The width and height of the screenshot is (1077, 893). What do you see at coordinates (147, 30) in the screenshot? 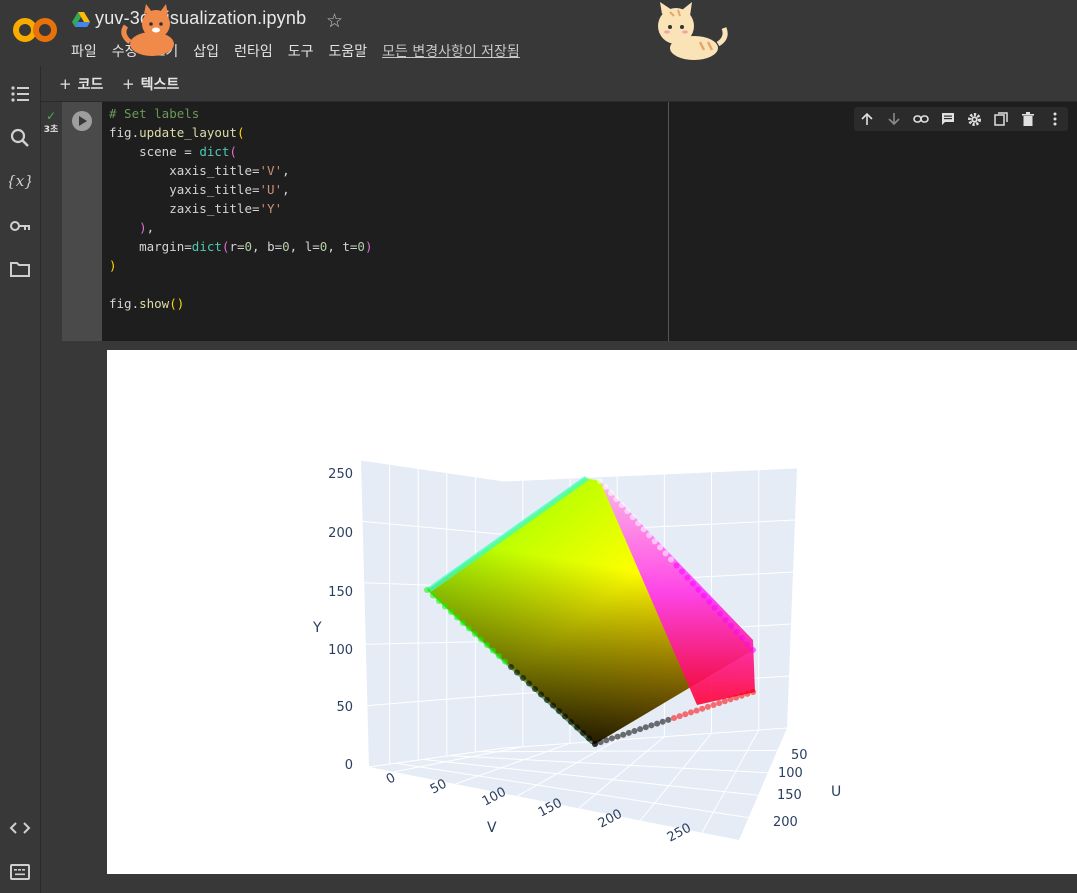
I see `orange-cat-decoration` at bounding box center [147, 30].